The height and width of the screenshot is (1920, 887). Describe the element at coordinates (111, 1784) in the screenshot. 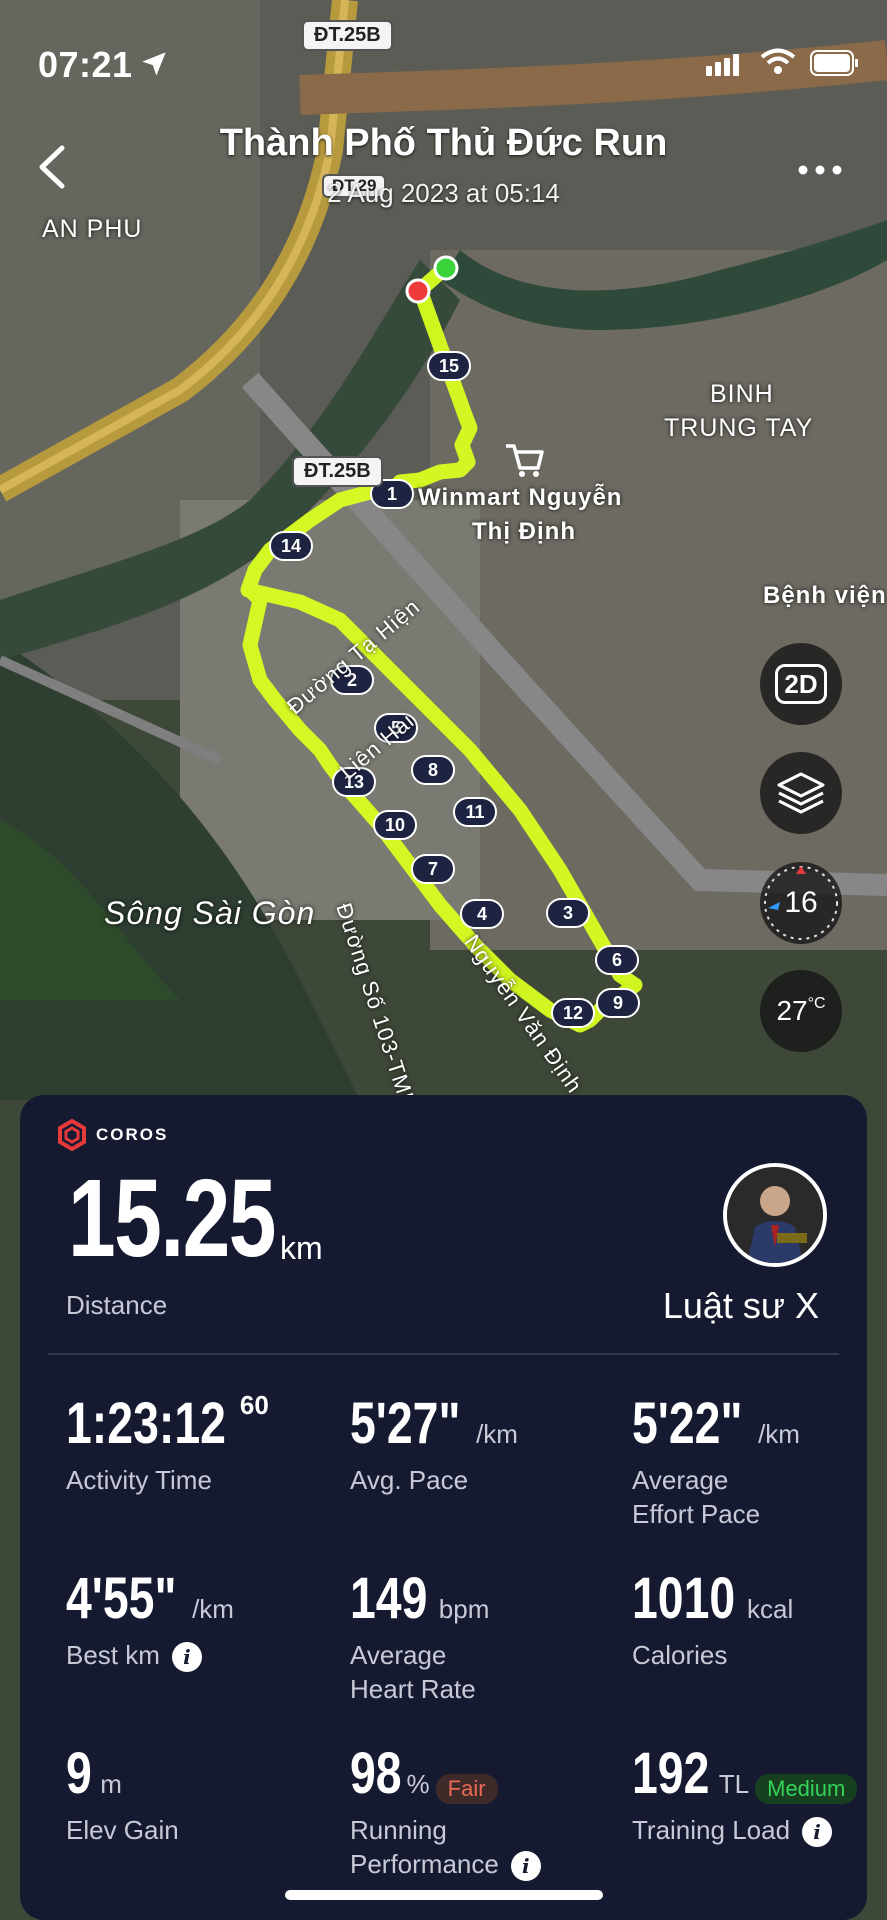

I see `stat-unit: m` at that location.